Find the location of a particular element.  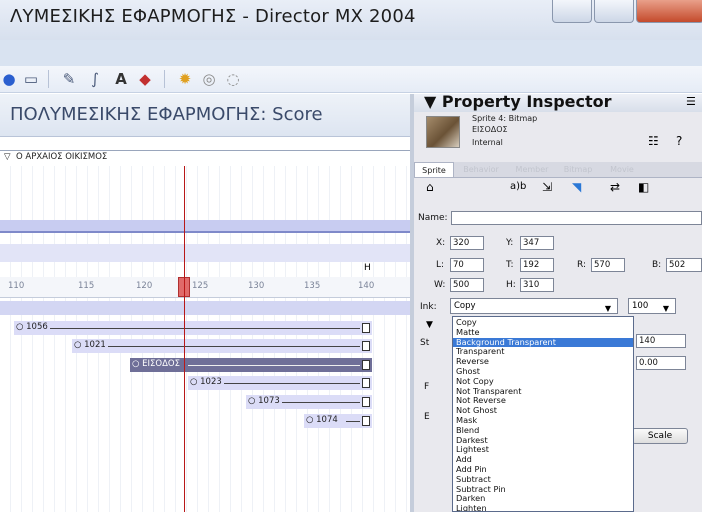

ink-value: Copy is located at coordinates (465, 306).